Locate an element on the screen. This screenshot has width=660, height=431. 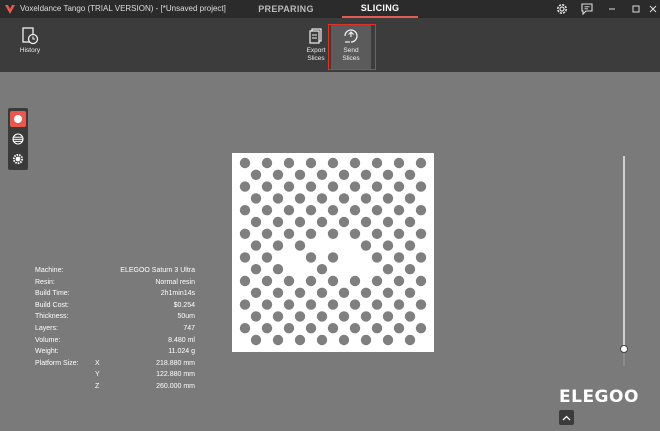
info-value: 260.000 mm is located at coordinates (175, 386).